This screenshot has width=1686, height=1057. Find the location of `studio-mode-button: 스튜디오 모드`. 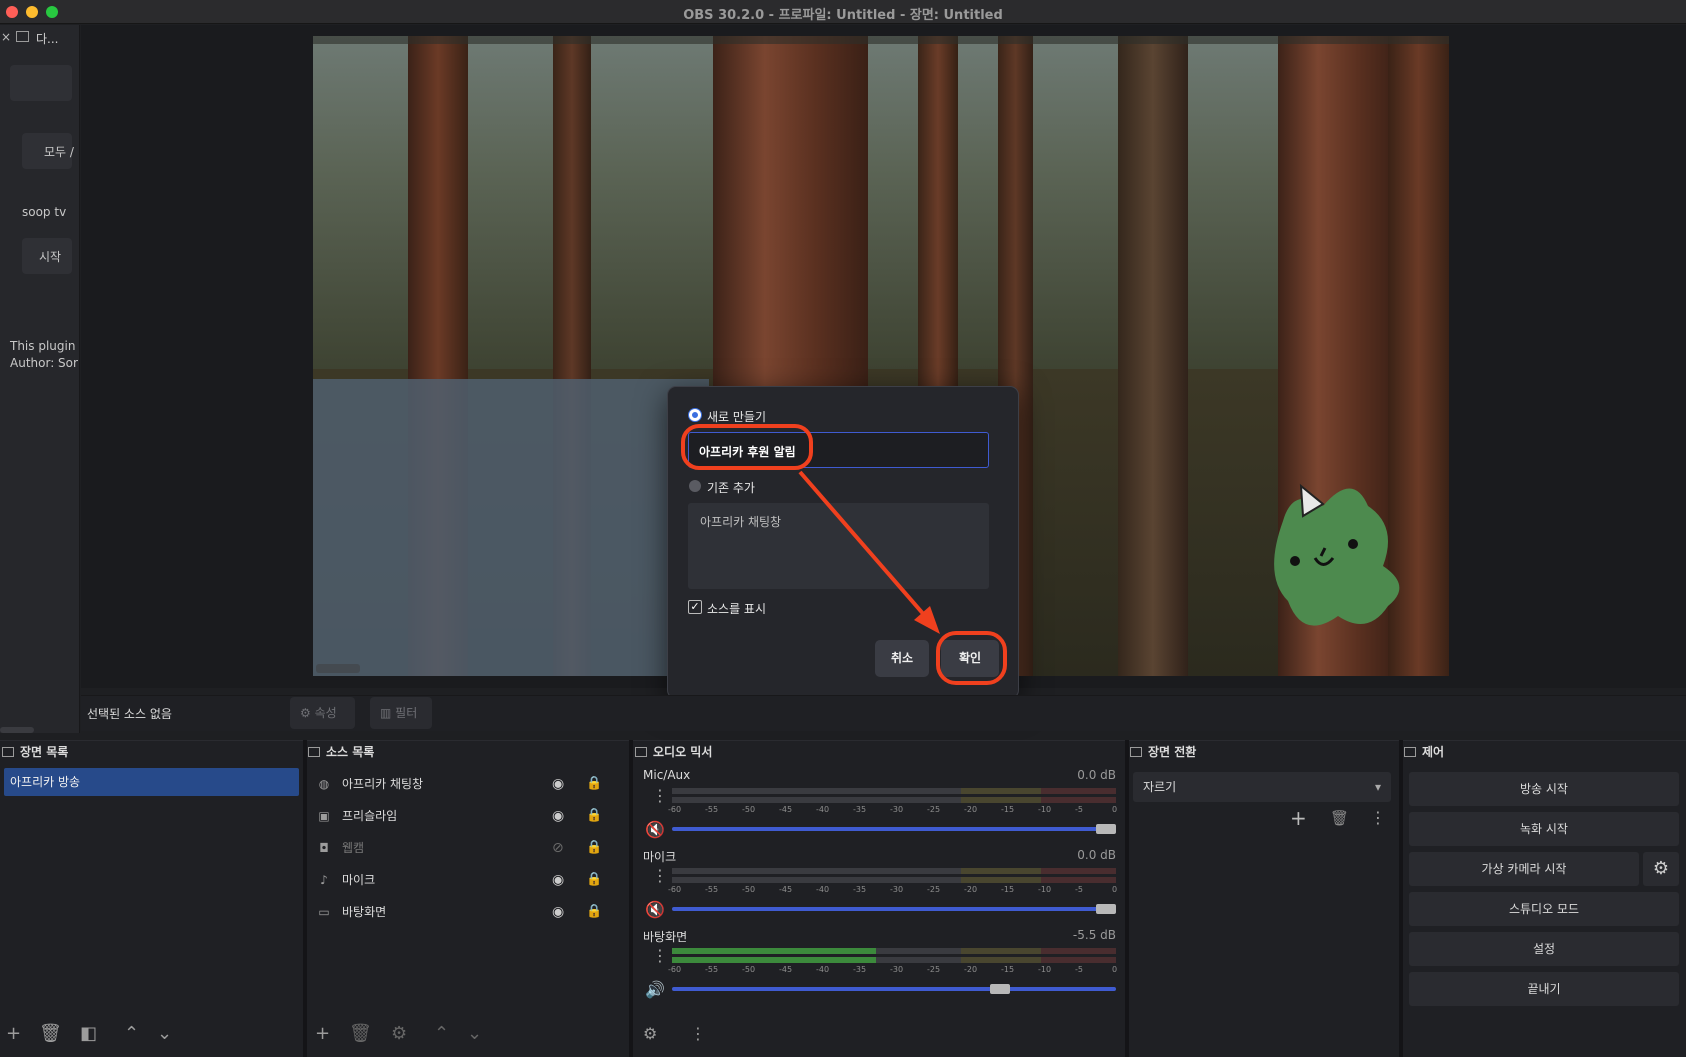

studio-mode-button: 스튜디오 모드 is located at coordinates (1544, 909).